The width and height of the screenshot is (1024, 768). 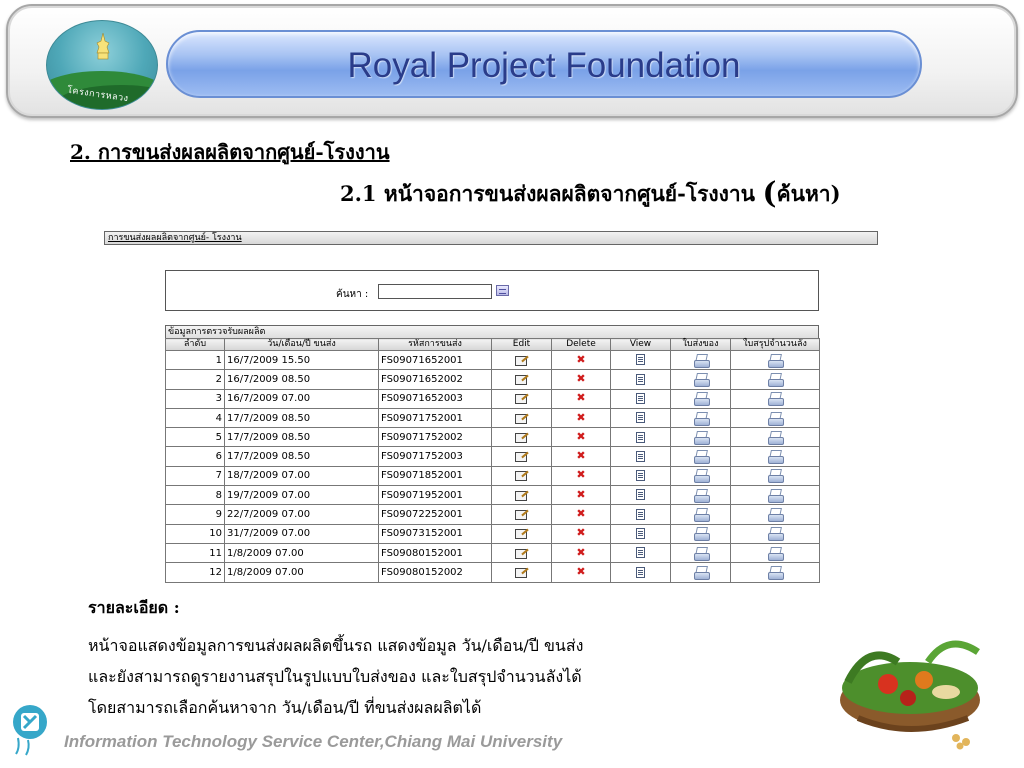 What do you see at coordinates (492, 379) in the screenshot?
I see `table-row: 2 16/7/2009 08.50 FS09071652002 ✖` at bounding box center [492, 379].